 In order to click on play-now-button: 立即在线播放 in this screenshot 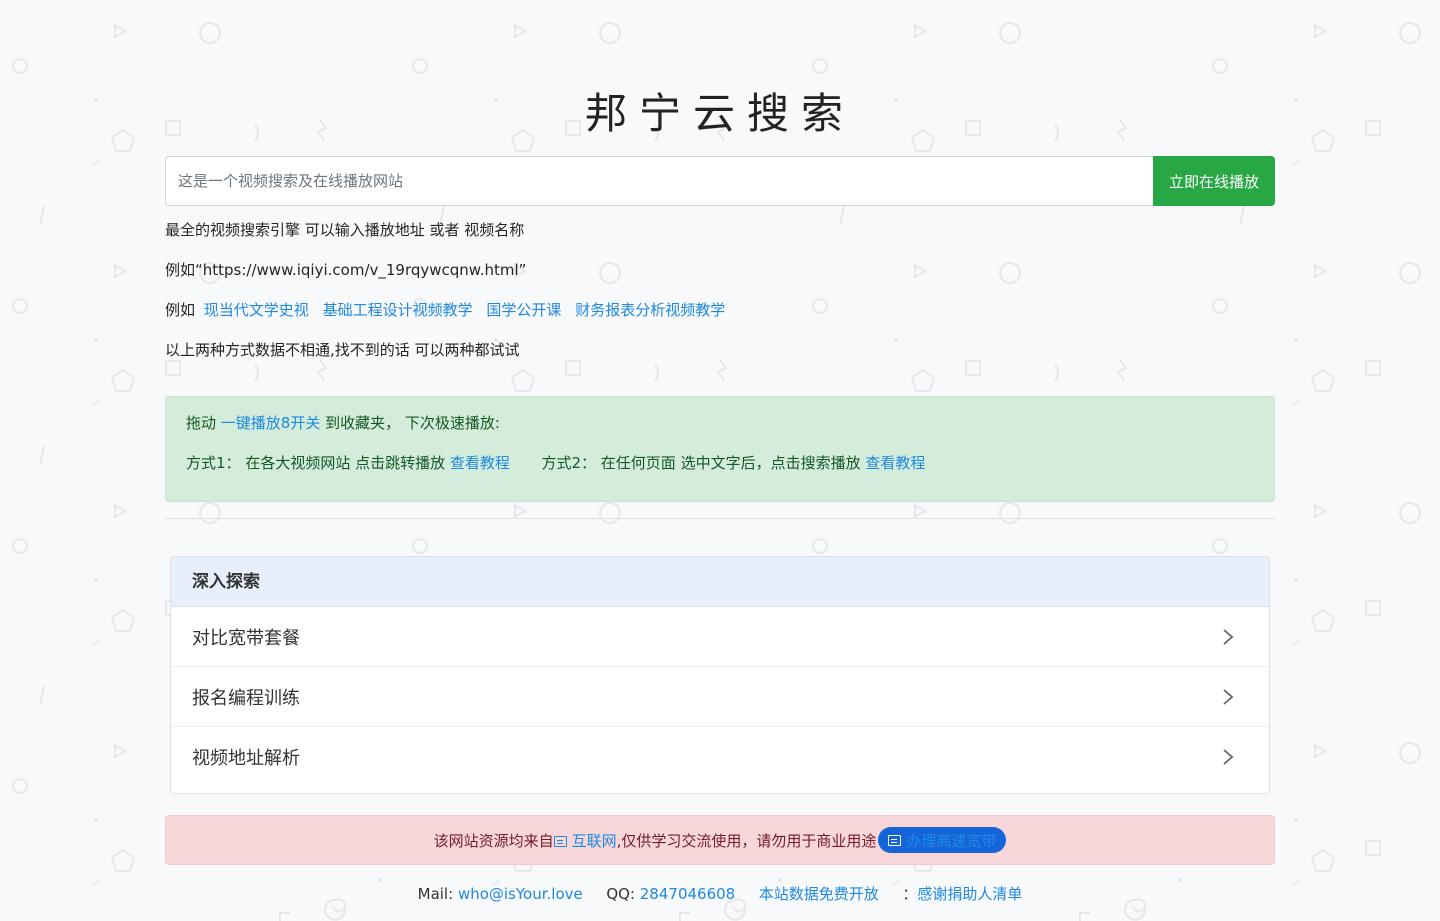, I will do `click(1214, 181)`.